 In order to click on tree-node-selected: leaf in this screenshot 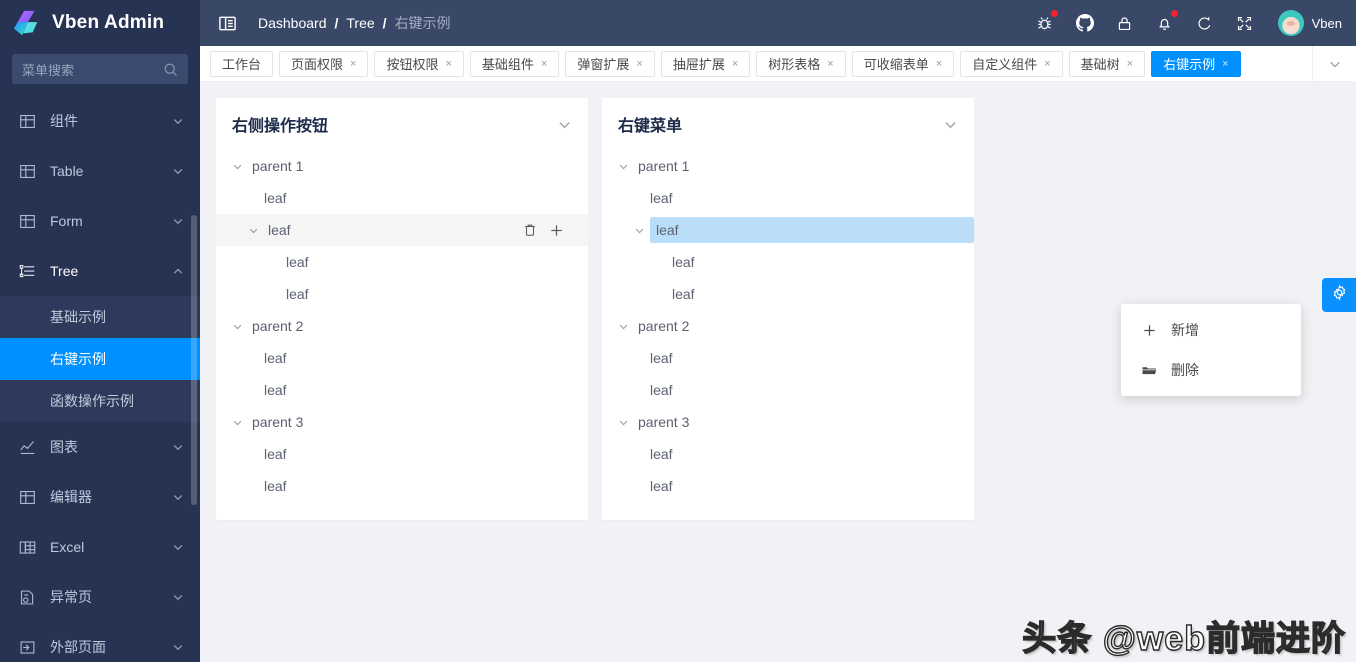, I will do `click(788, 230)`.